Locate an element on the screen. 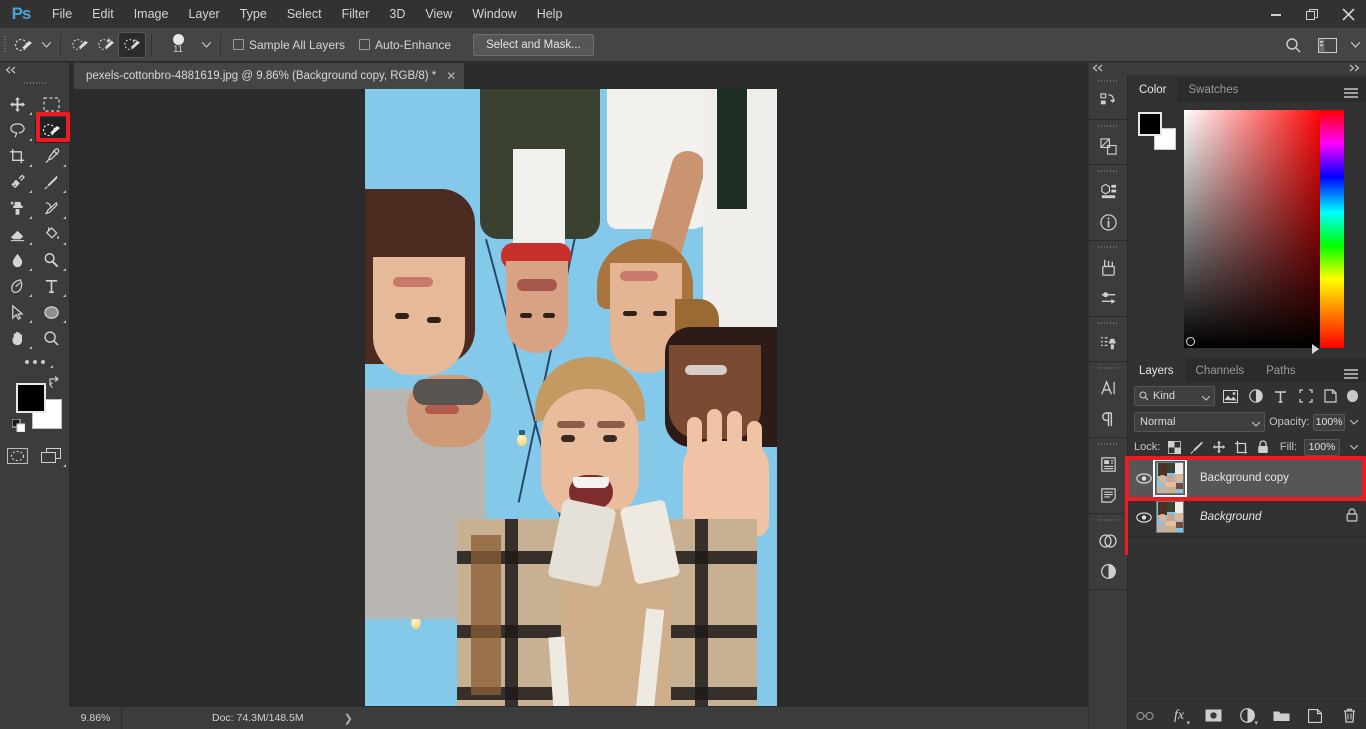  add-to-selection-button is located at coordinates (106, 45).